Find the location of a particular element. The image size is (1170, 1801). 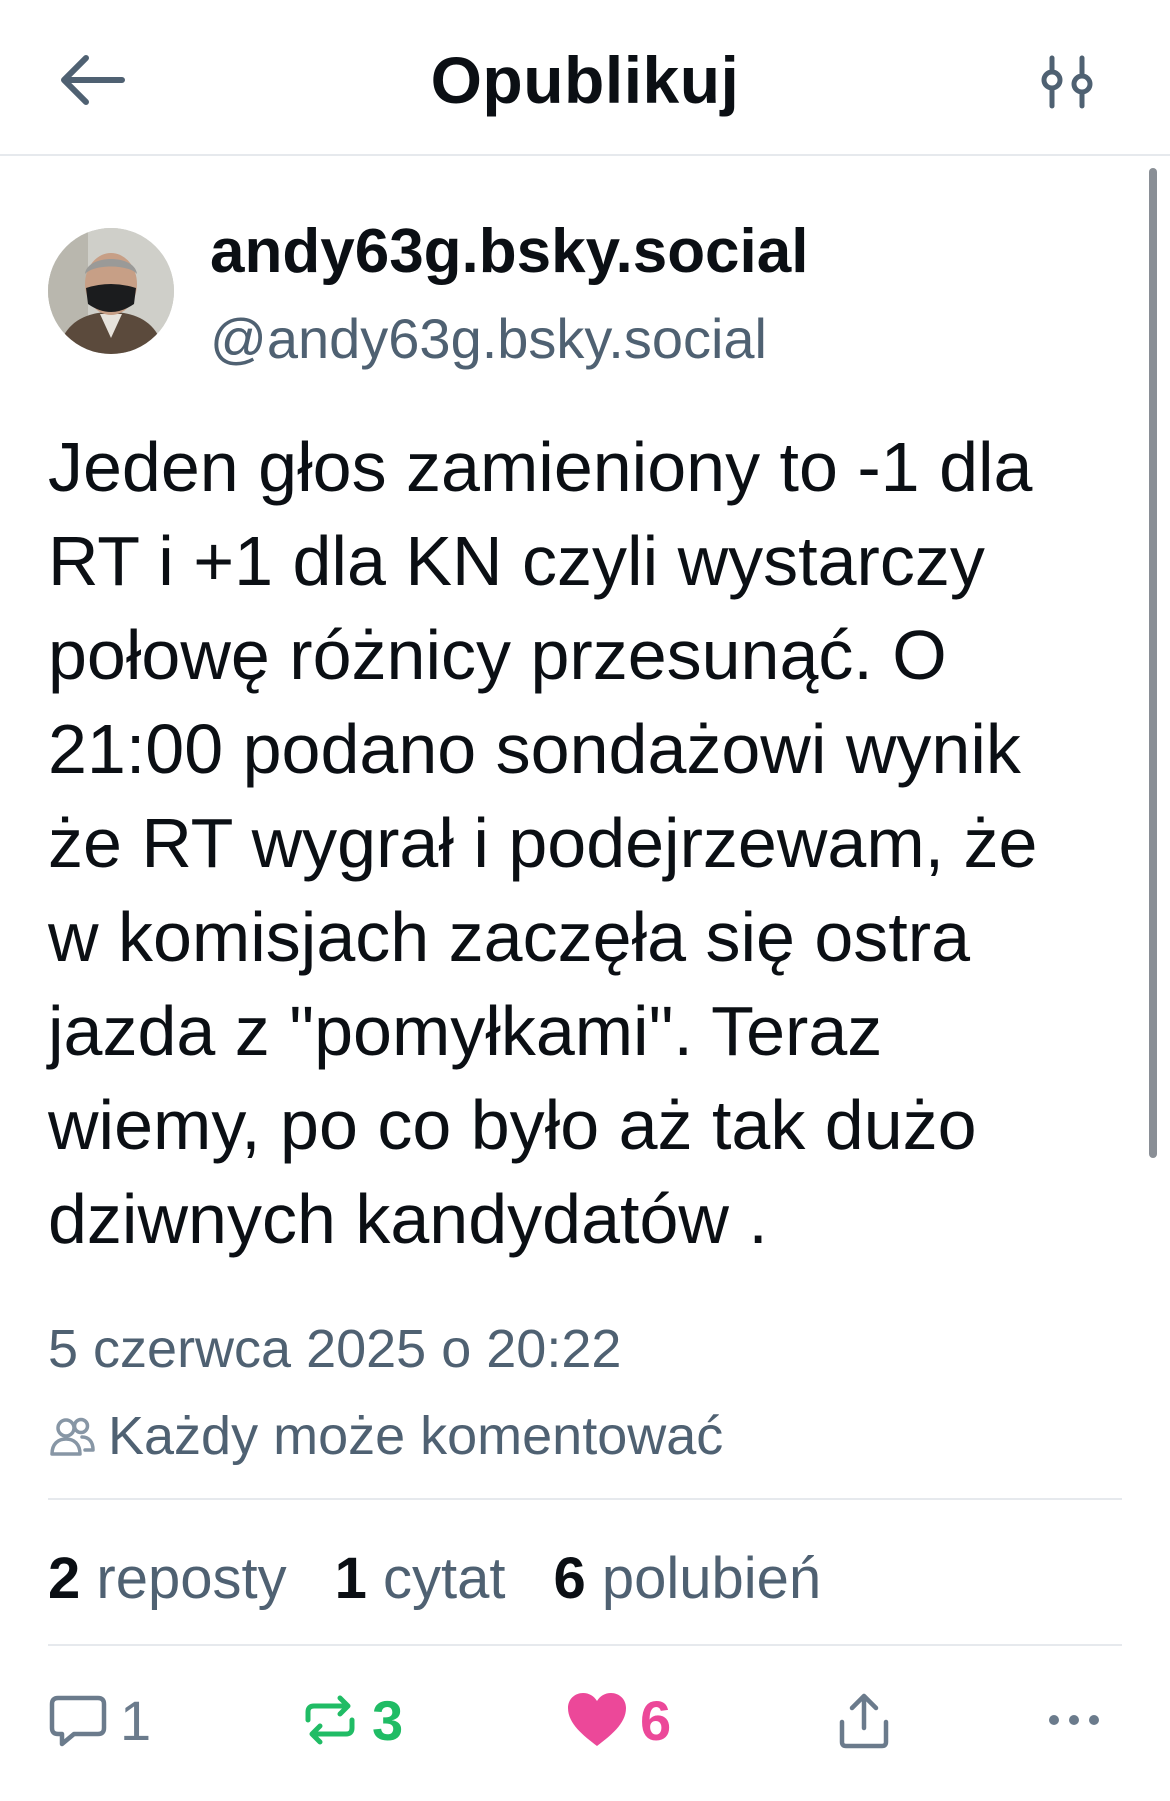

post-stats: 2 reposty 1 cytat 6 polubień is located at coordinates (458, 1578).